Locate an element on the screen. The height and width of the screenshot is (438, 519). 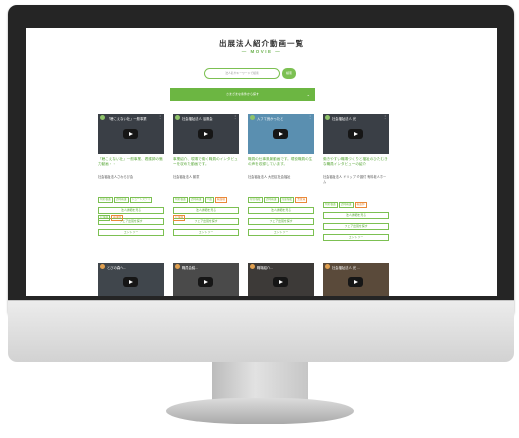
page-subtitle: — MOVIE — is located at coordinates (261, 51).